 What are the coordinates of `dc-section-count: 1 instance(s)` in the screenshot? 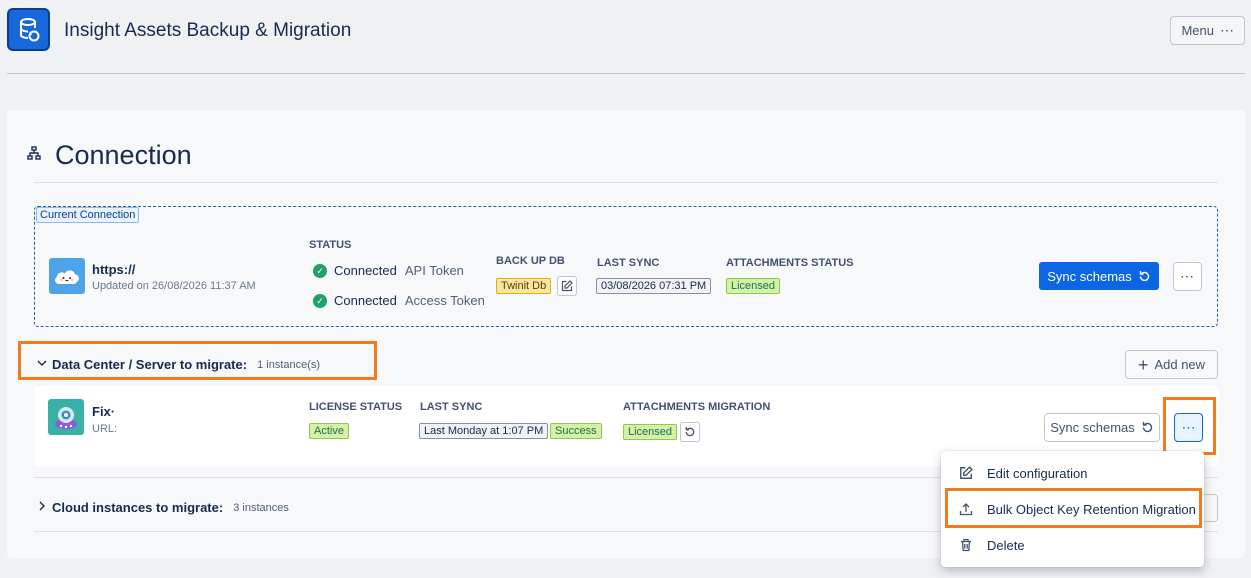 It's located at (289, 364).